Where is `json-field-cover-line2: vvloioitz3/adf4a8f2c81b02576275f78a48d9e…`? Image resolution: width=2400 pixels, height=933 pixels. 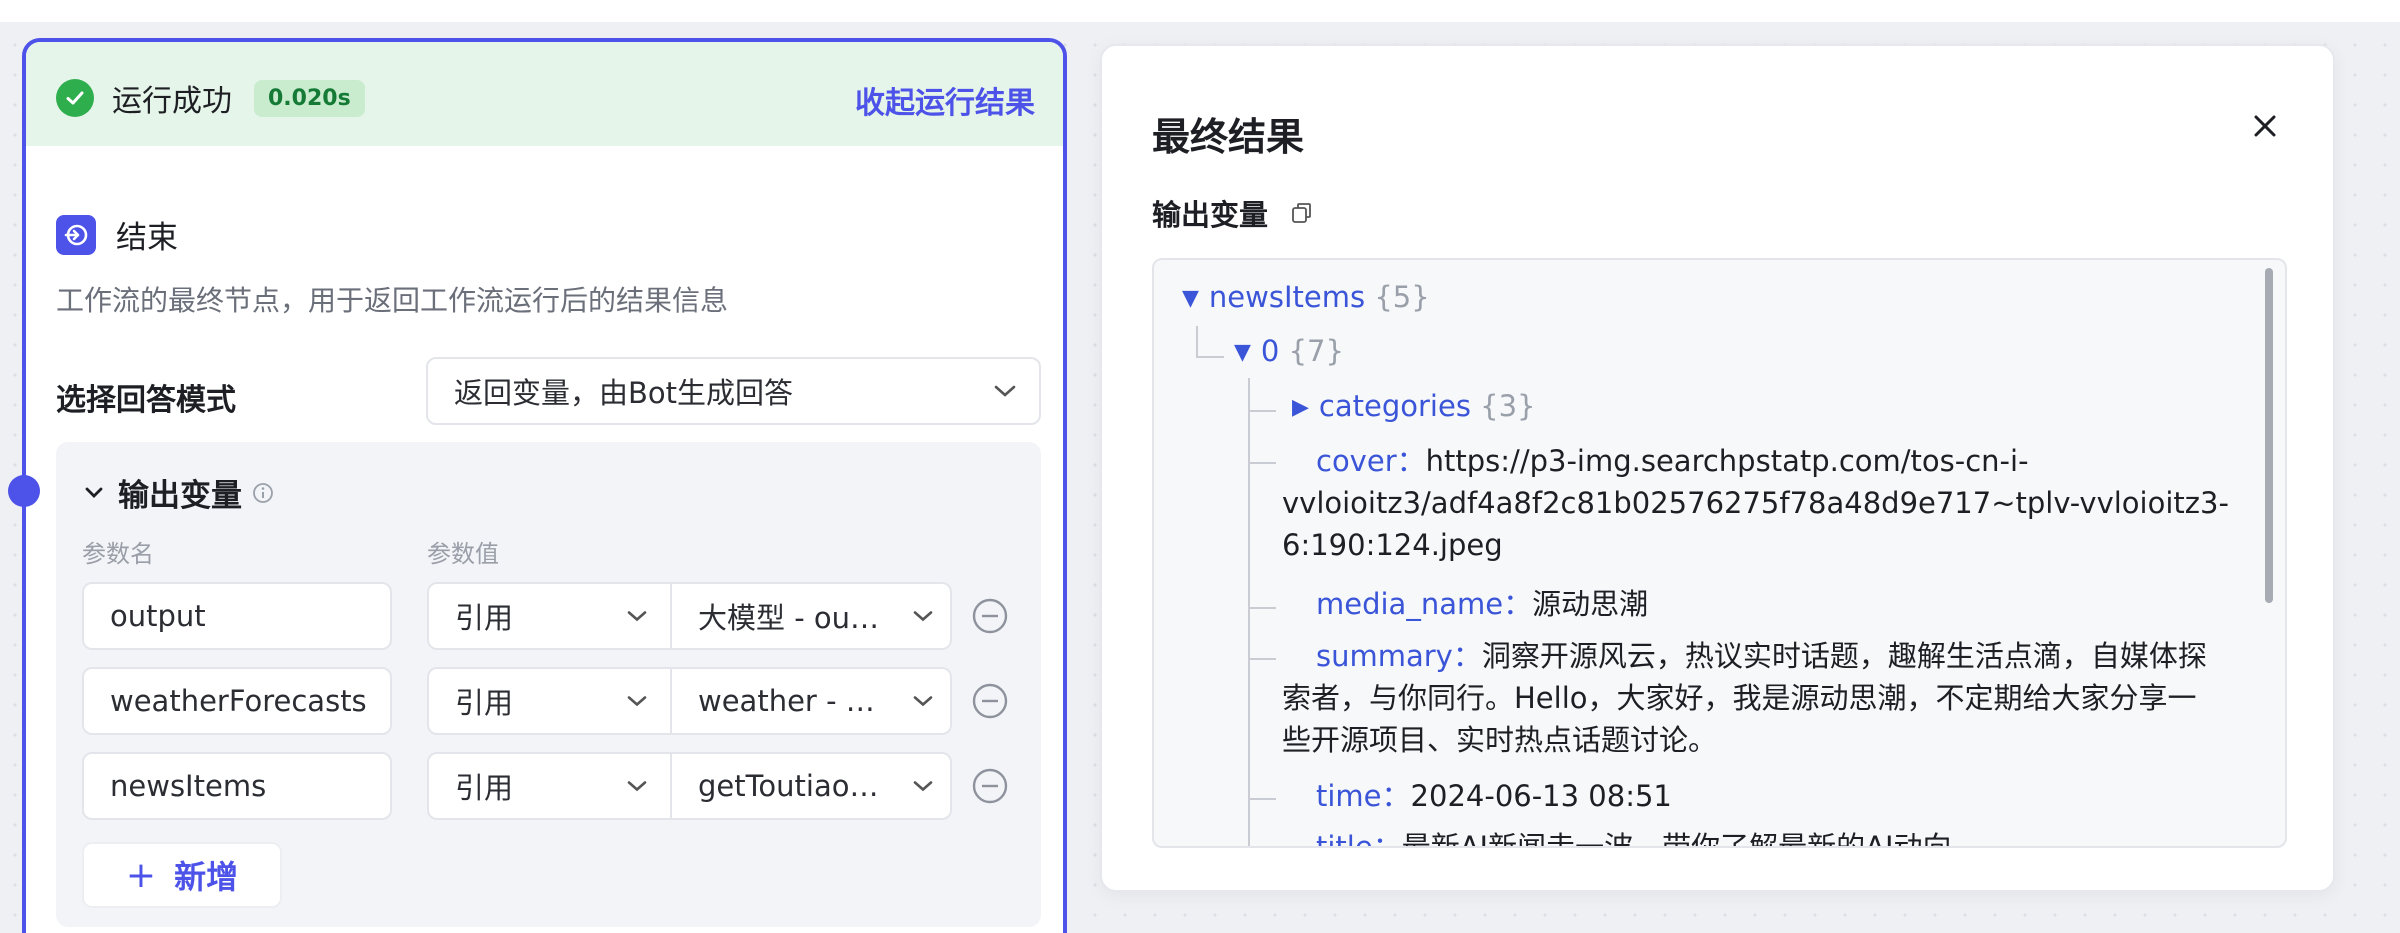 json-field-cover-line2: vvloioitz3/adf4a8f2c81b02576275f78a48d9e… is located at coordinates (1755, 503).